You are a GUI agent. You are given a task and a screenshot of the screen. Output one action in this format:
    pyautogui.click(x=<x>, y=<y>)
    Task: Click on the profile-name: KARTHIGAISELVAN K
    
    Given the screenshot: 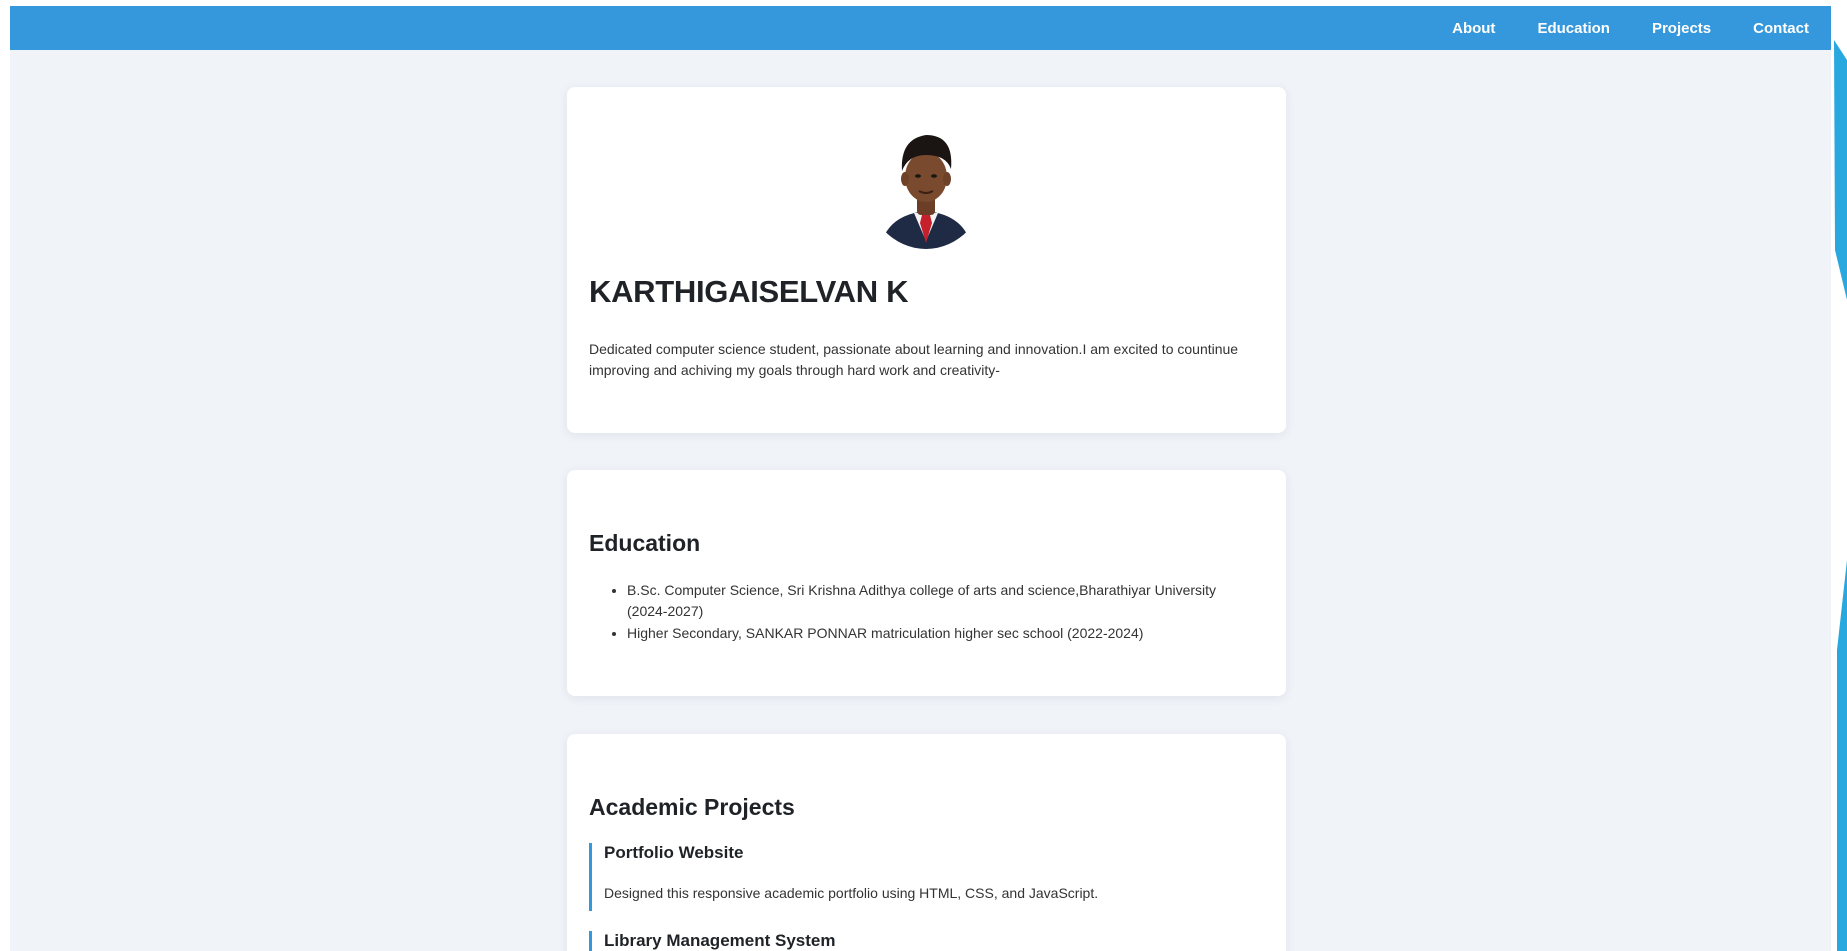 What is the action you would take?
    pyautogui.click(x=749, y=291)
    